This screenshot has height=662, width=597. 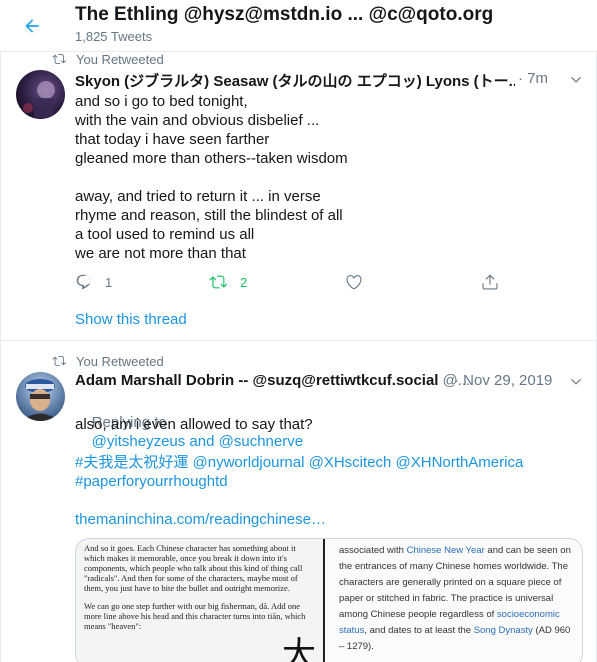 What do you see at coordinates (194, 424) in the screenshot?
I see `tweet-text: also, am i even allowed to say that?` at bounding box center [194, 424].